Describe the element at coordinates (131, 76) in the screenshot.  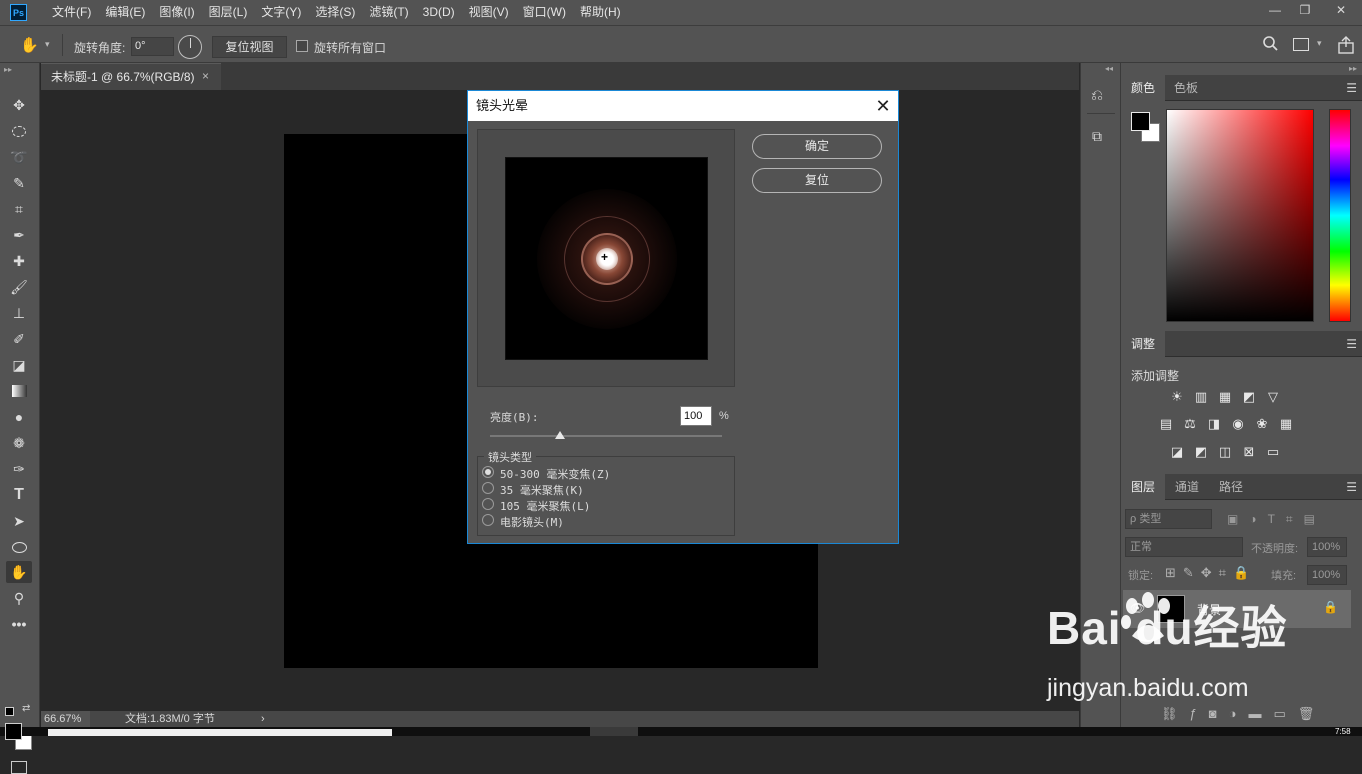
I see `document-tab: 未标题-1 @ 66.7%(RGB/8)` at that location.